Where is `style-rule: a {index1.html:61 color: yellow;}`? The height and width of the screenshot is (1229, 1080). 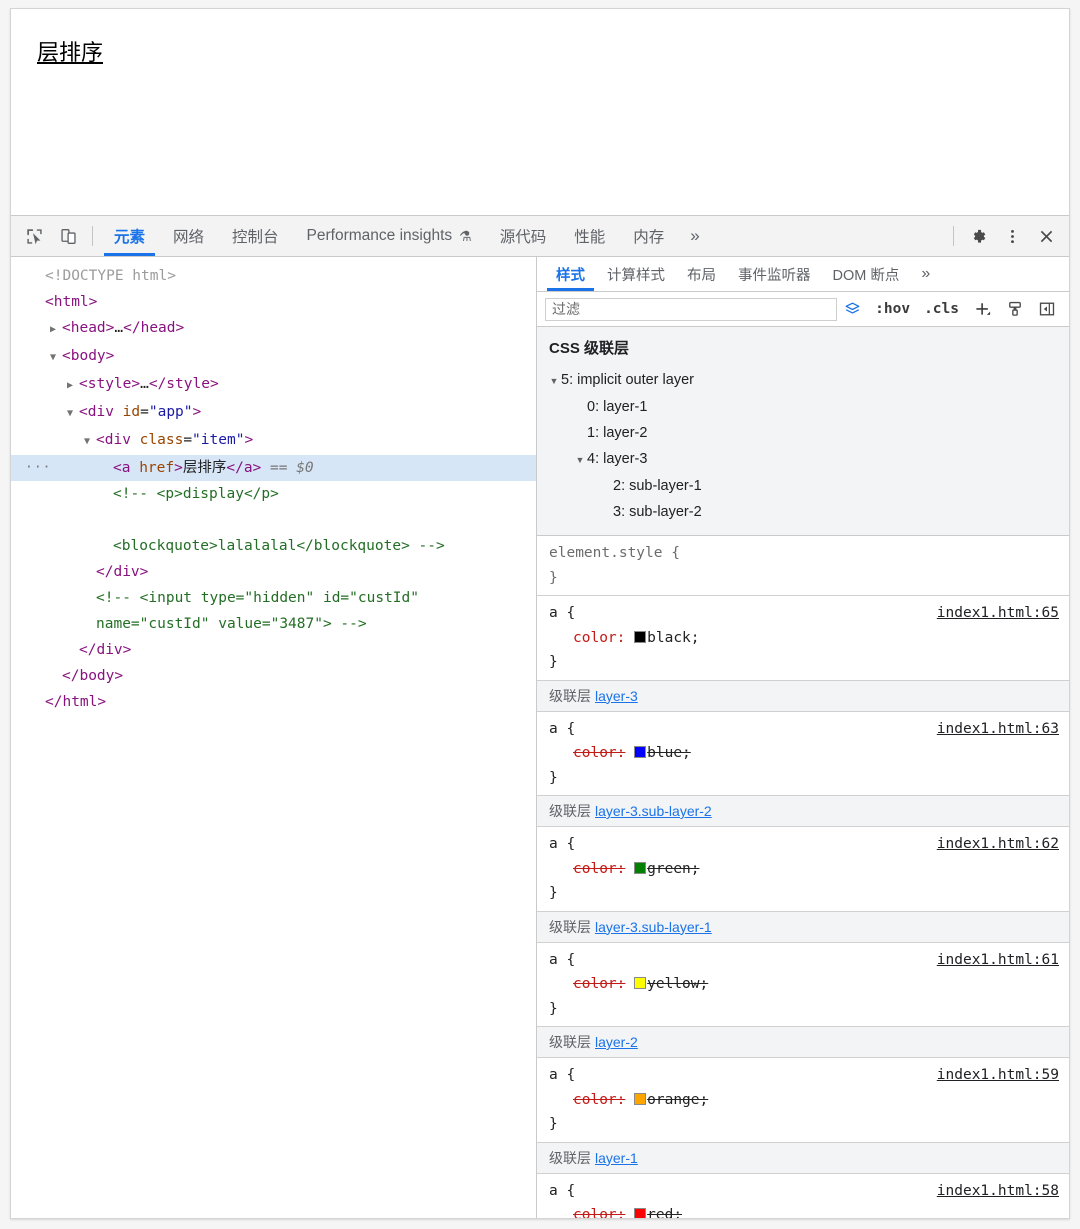
style-rule: a {index1.html:61 color: yellow;} is located at coordinates (803, 985).